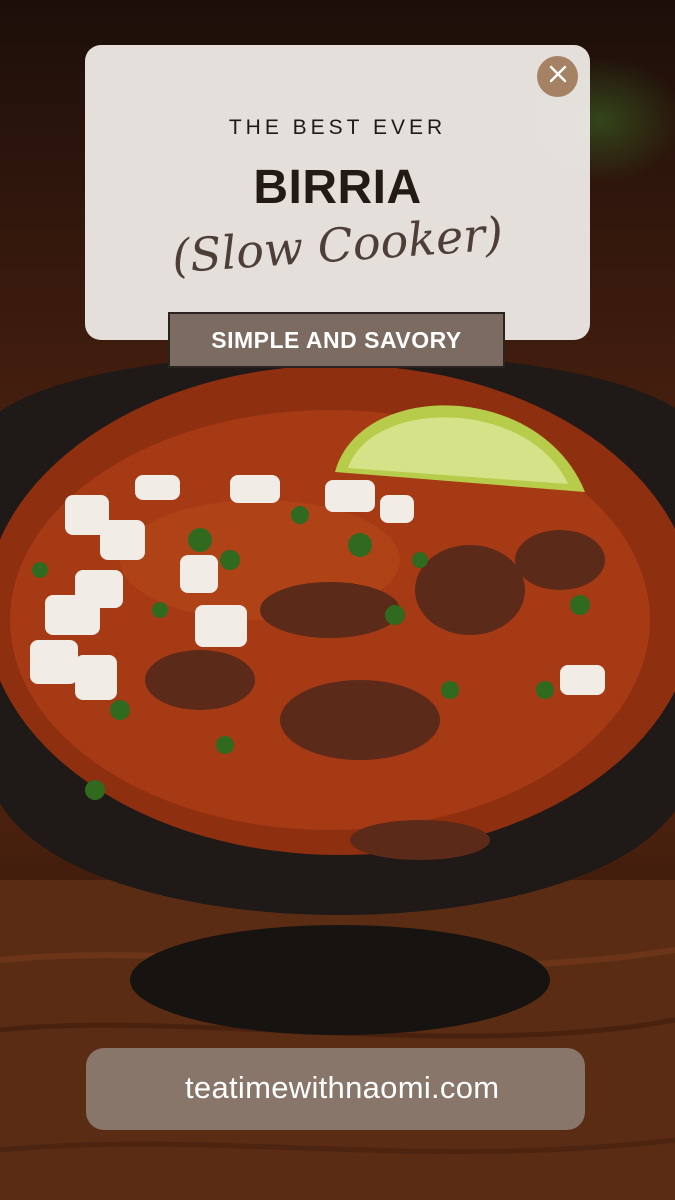  I want to click on website-url: teatimewithnaomi.com, so click(342, 1088).